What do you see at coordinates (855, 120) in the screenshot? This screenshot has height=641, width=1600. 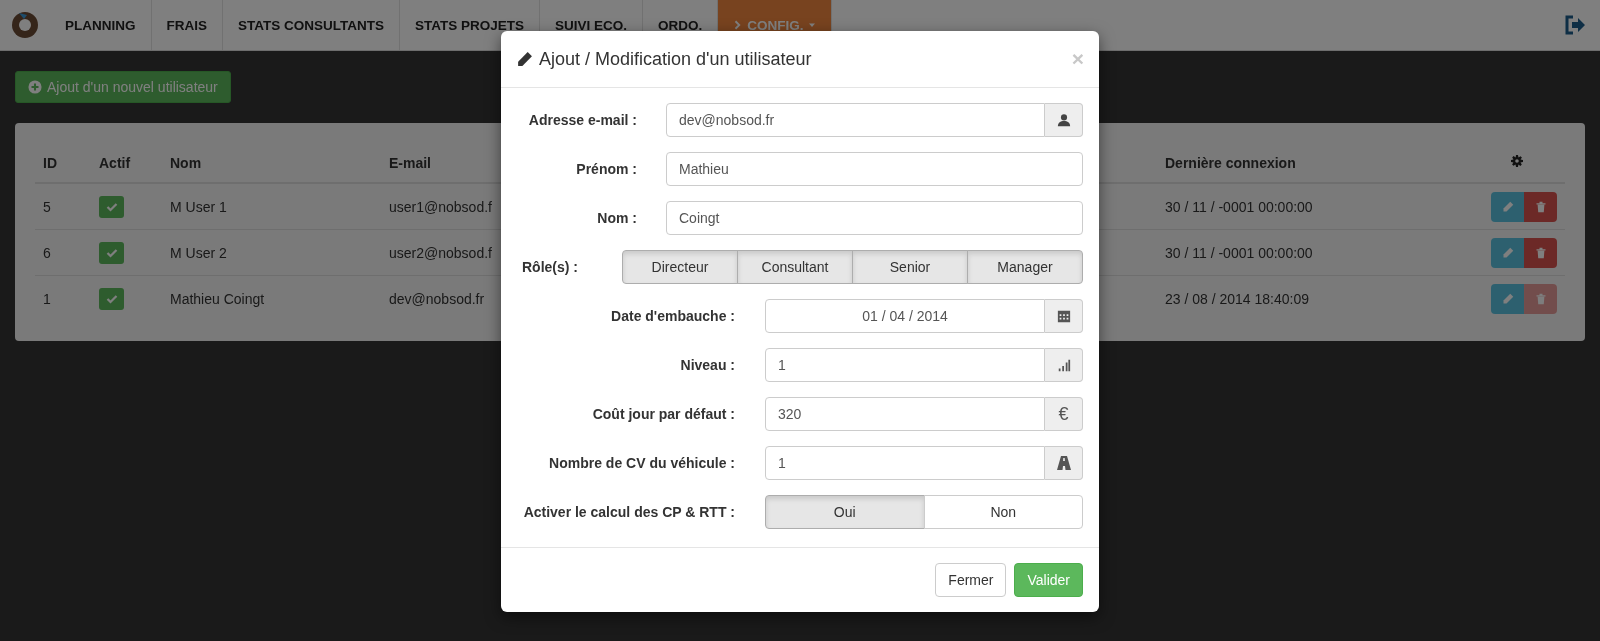 I see `input-field: dev@nobsod.fr` at bounding box center [855, 120].